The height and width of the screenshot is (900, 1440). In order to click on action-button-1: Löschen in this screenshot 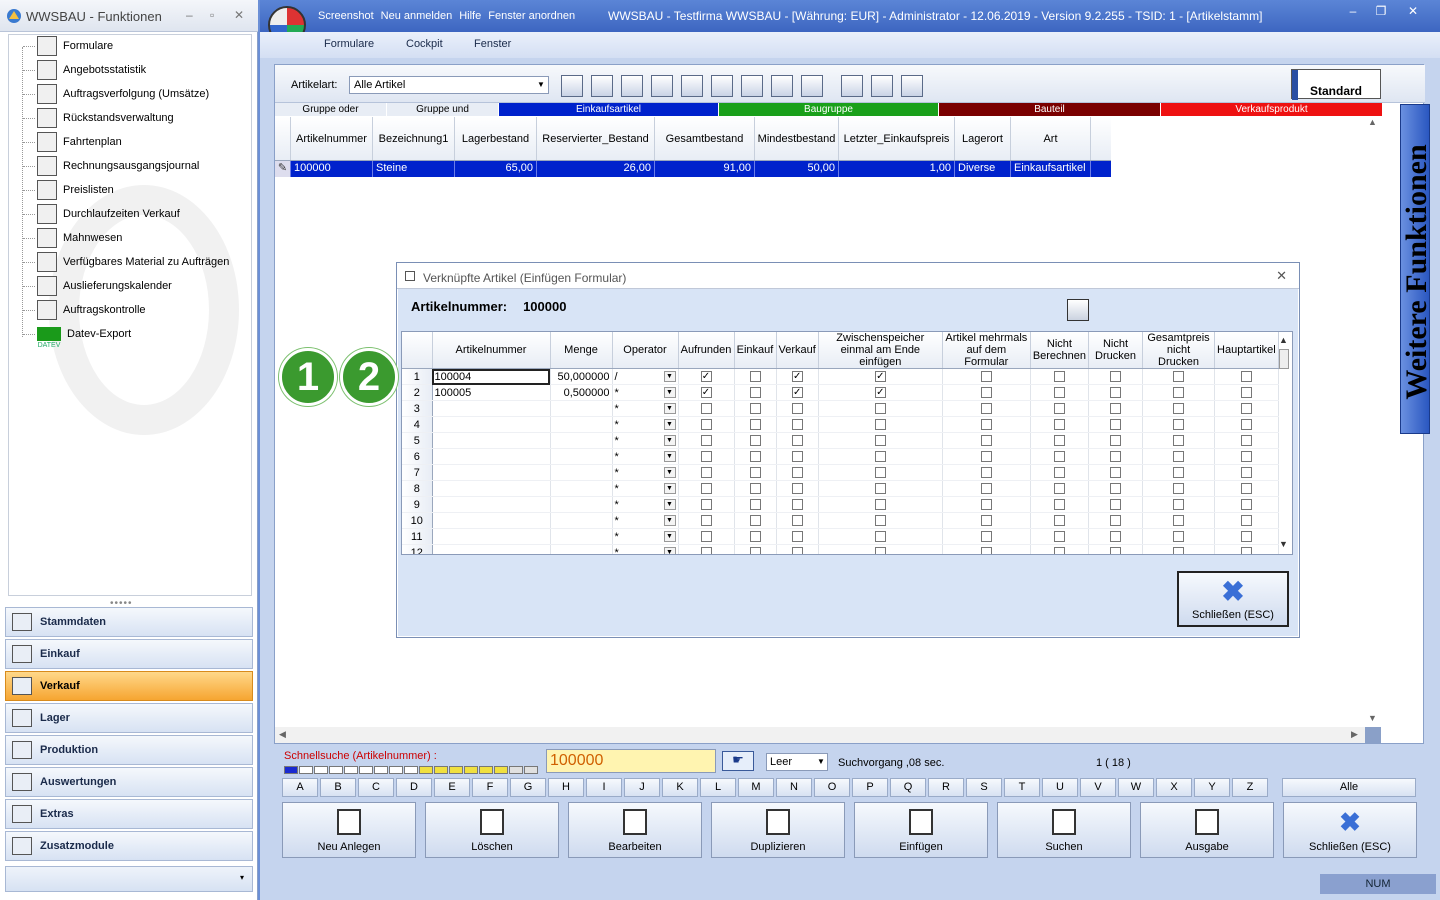, I will do `click(492, 830)`.